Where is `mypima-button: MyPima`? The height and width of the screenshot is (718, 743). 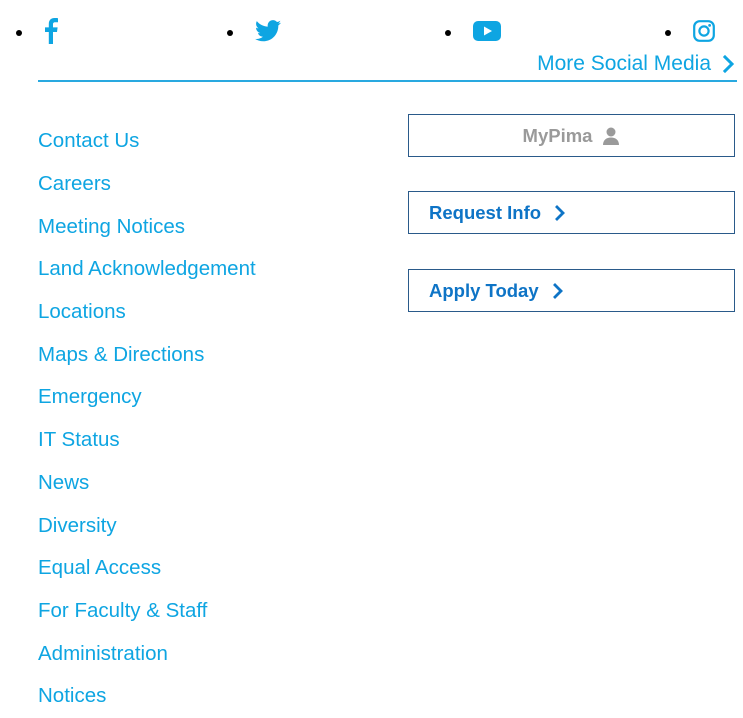 mypima-button: MyPima is located at coordinates (571, 135).